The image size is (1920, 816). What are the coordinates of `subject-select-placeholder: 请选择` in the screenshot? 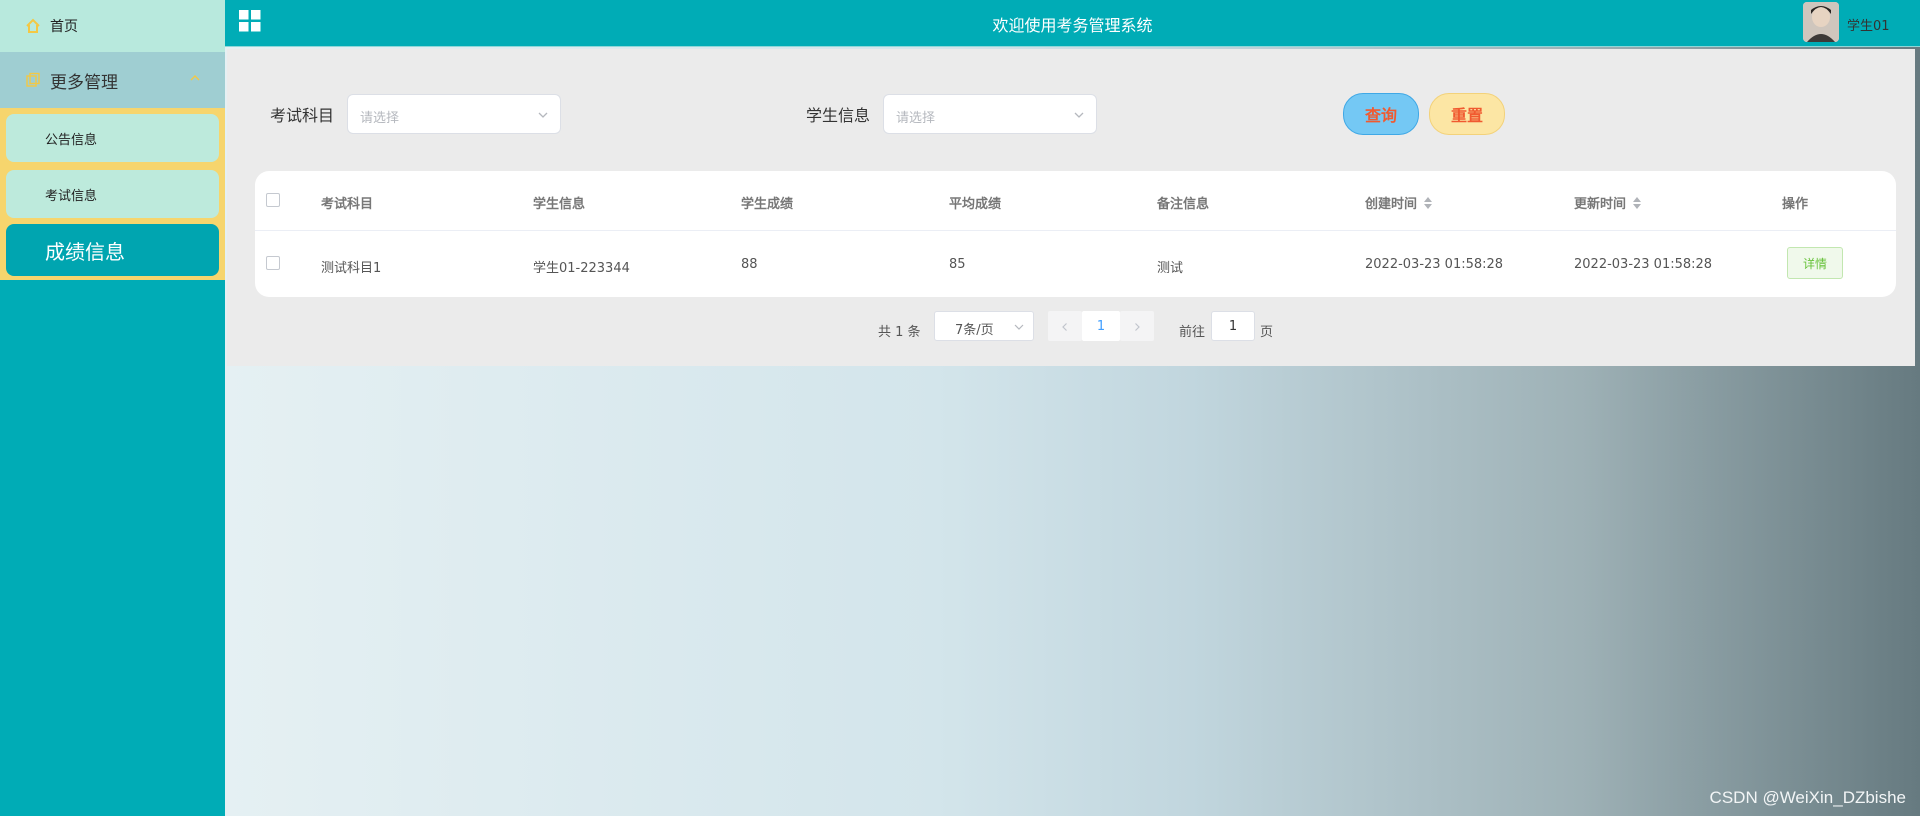 It's located at (380, 118).